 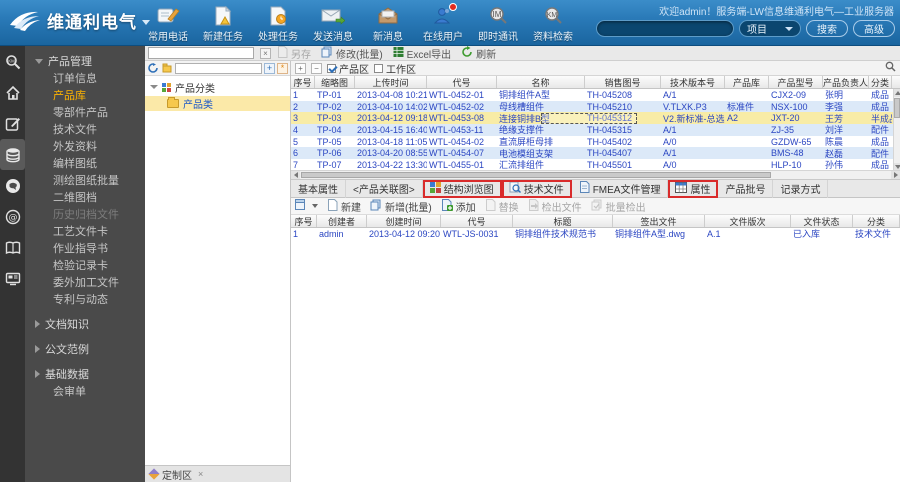 I want to click on detail-tab-6: 属性, so click(x=693, y=188).